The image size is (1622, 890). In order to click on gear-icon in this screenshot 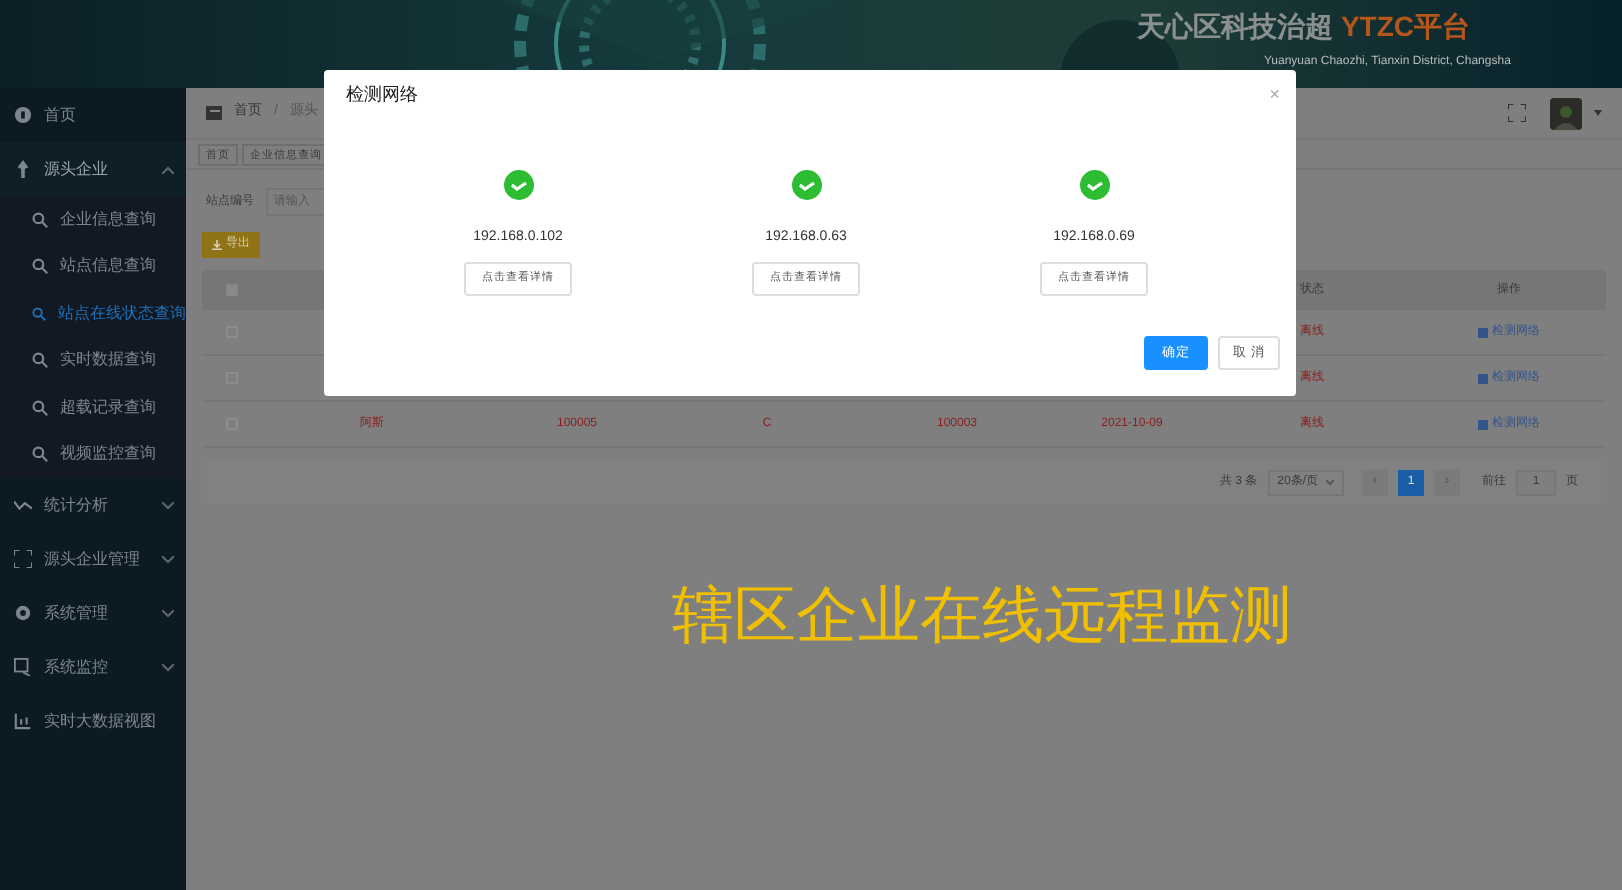, I will do `click(23, 613)`.